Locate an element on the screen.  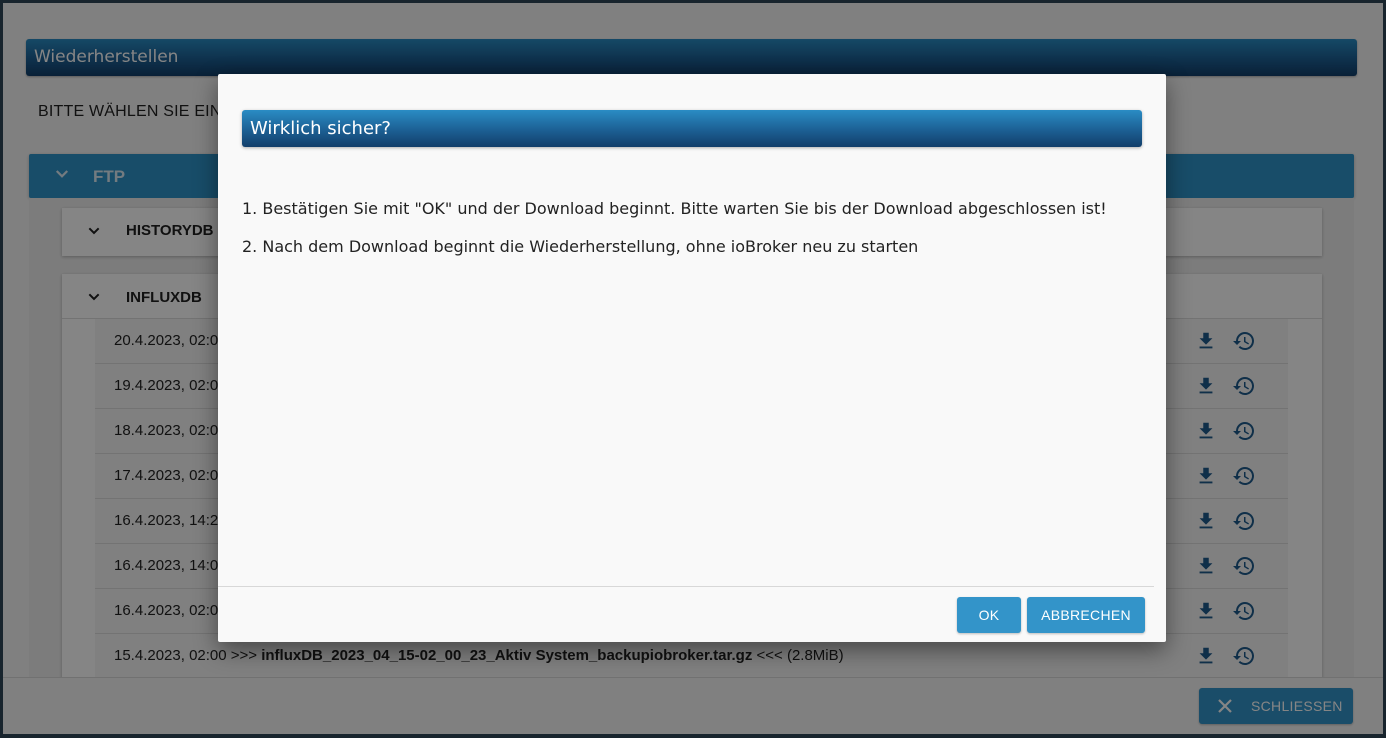
dialog-divider is located at coordinates (686, 586).